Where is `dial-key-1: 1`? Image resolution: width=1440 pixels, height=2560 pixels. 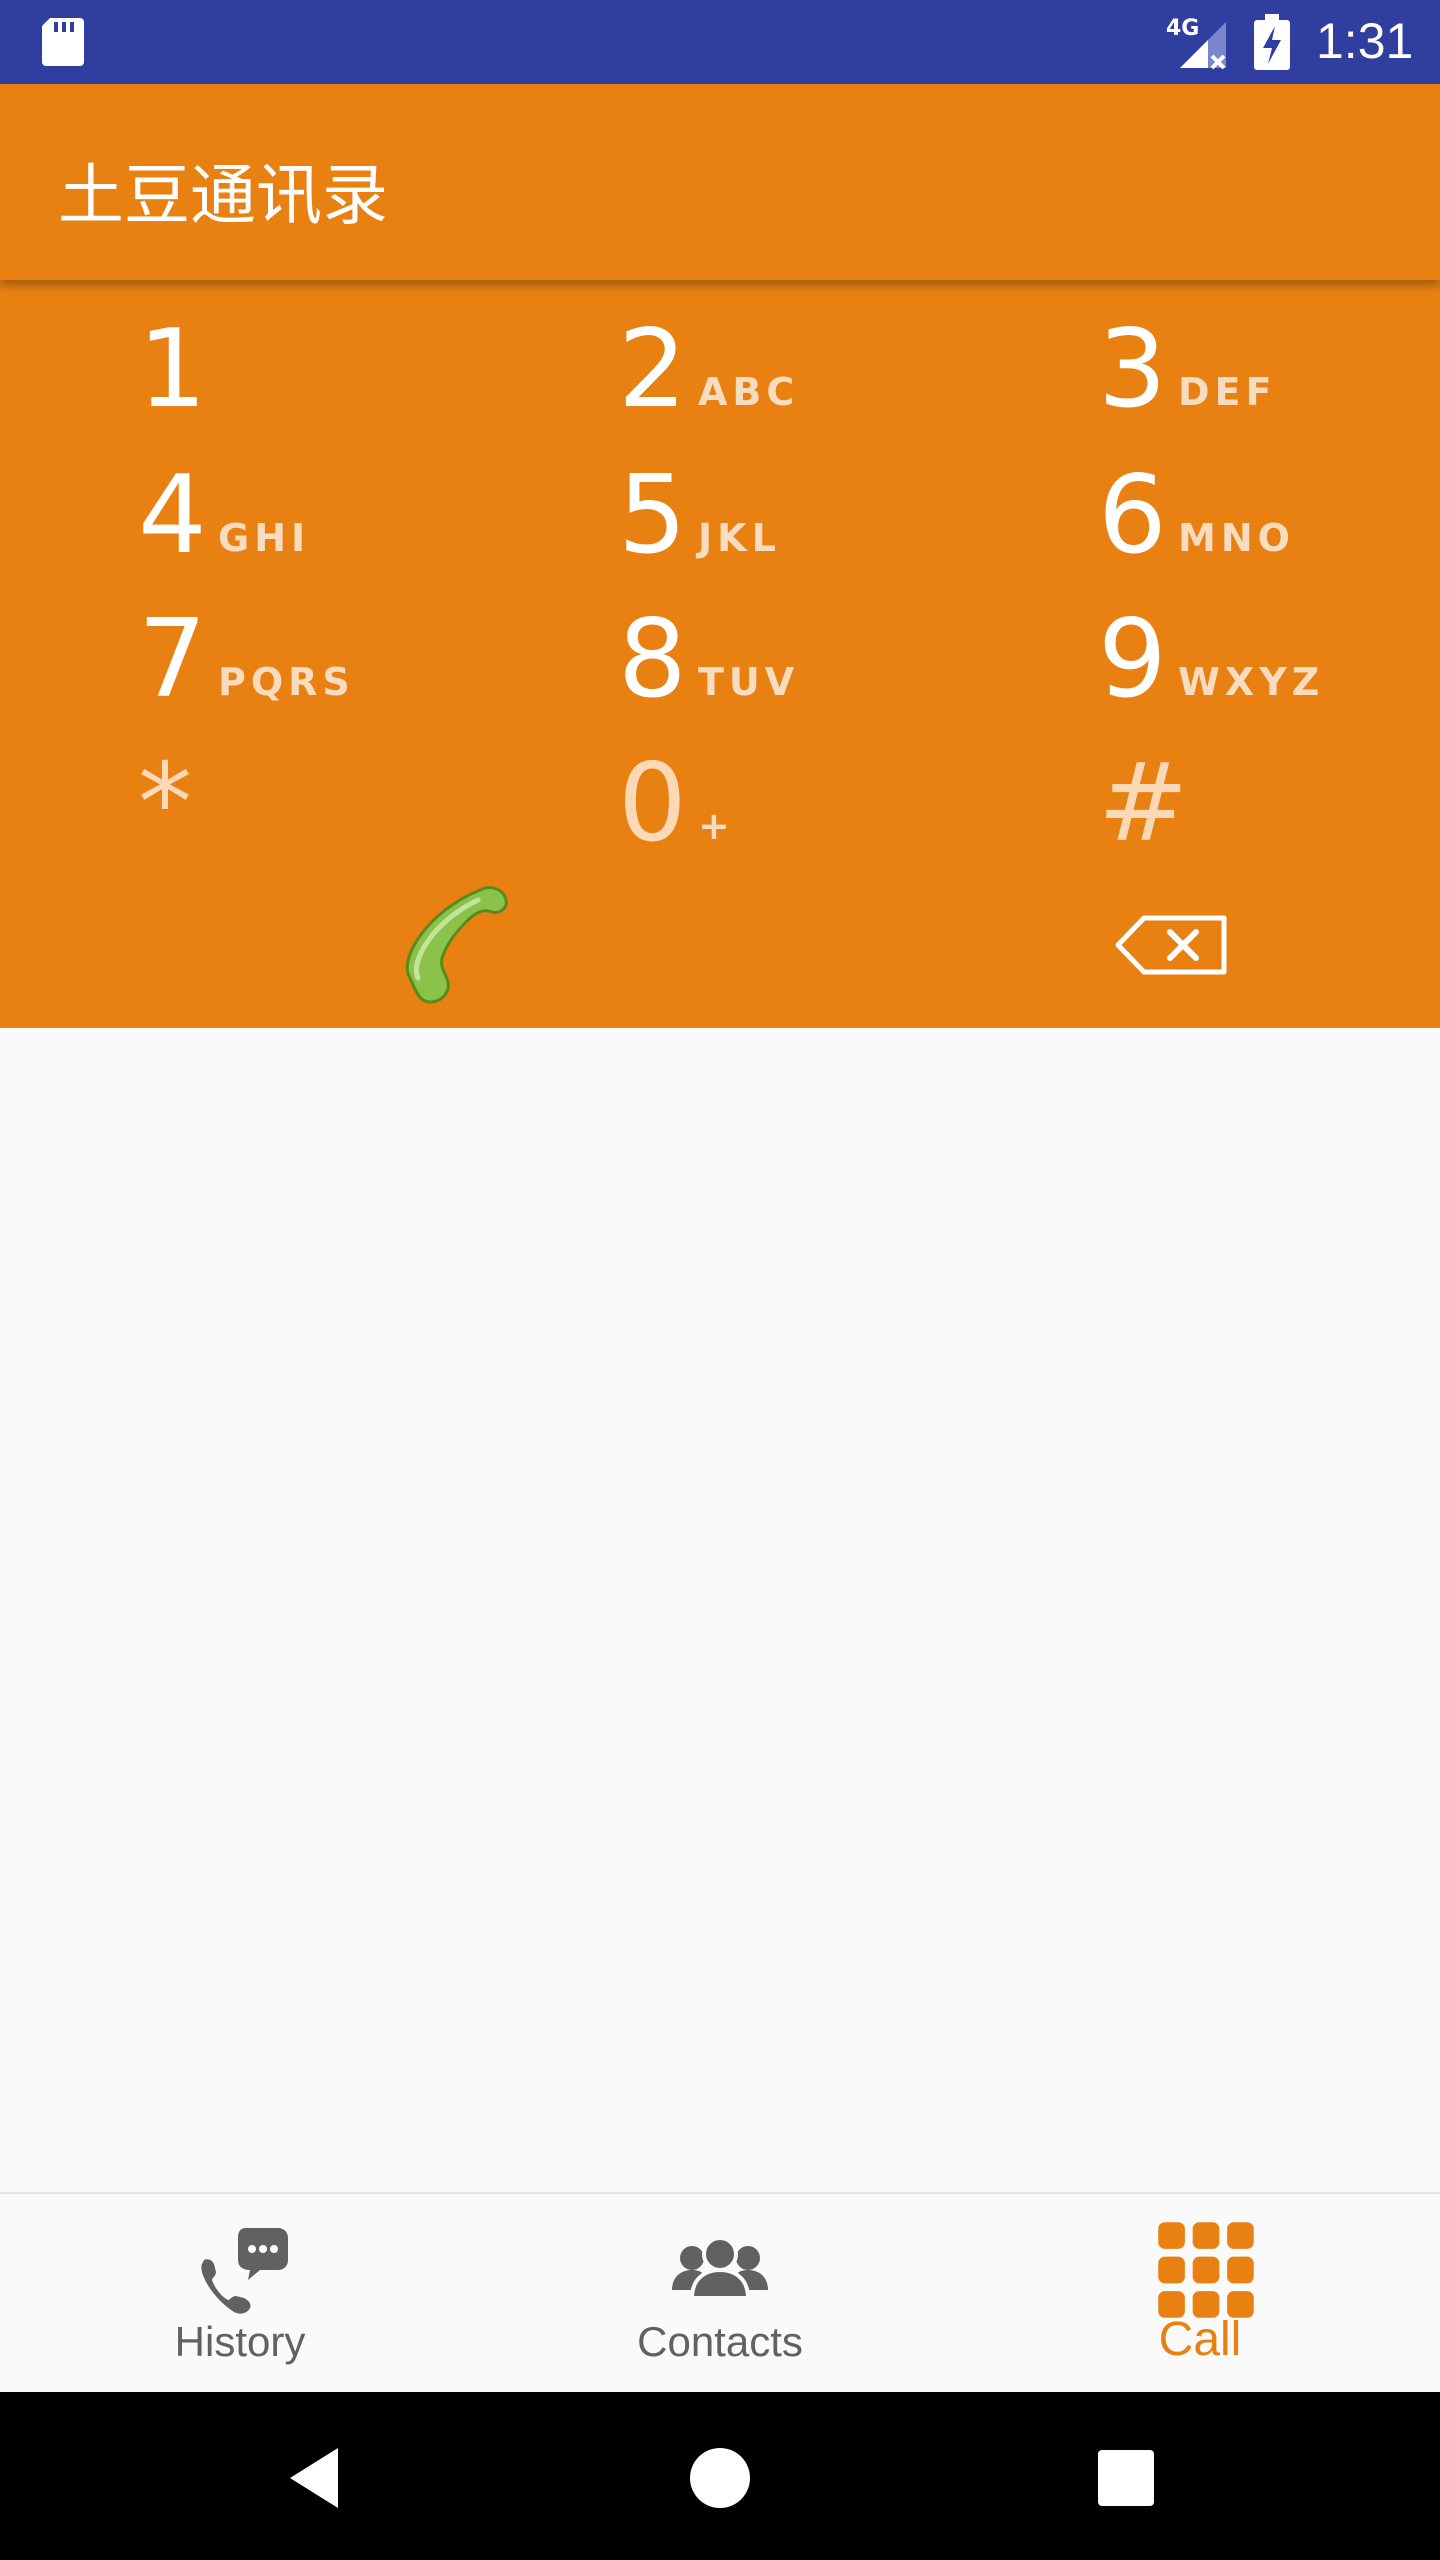 dial-key-1: 1 is located at coordinates (358, 368).